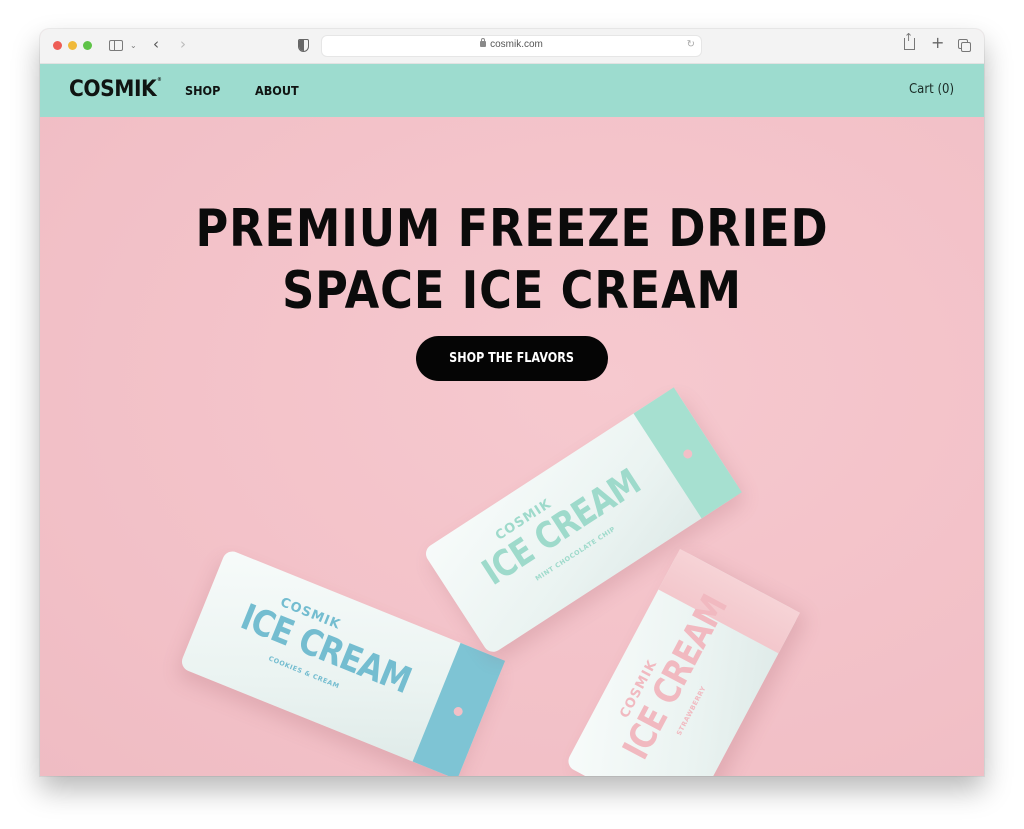 The width and height of the screenshot is (1024, 829). I want to click on cart-link: Cart (0), so click(931, 89).